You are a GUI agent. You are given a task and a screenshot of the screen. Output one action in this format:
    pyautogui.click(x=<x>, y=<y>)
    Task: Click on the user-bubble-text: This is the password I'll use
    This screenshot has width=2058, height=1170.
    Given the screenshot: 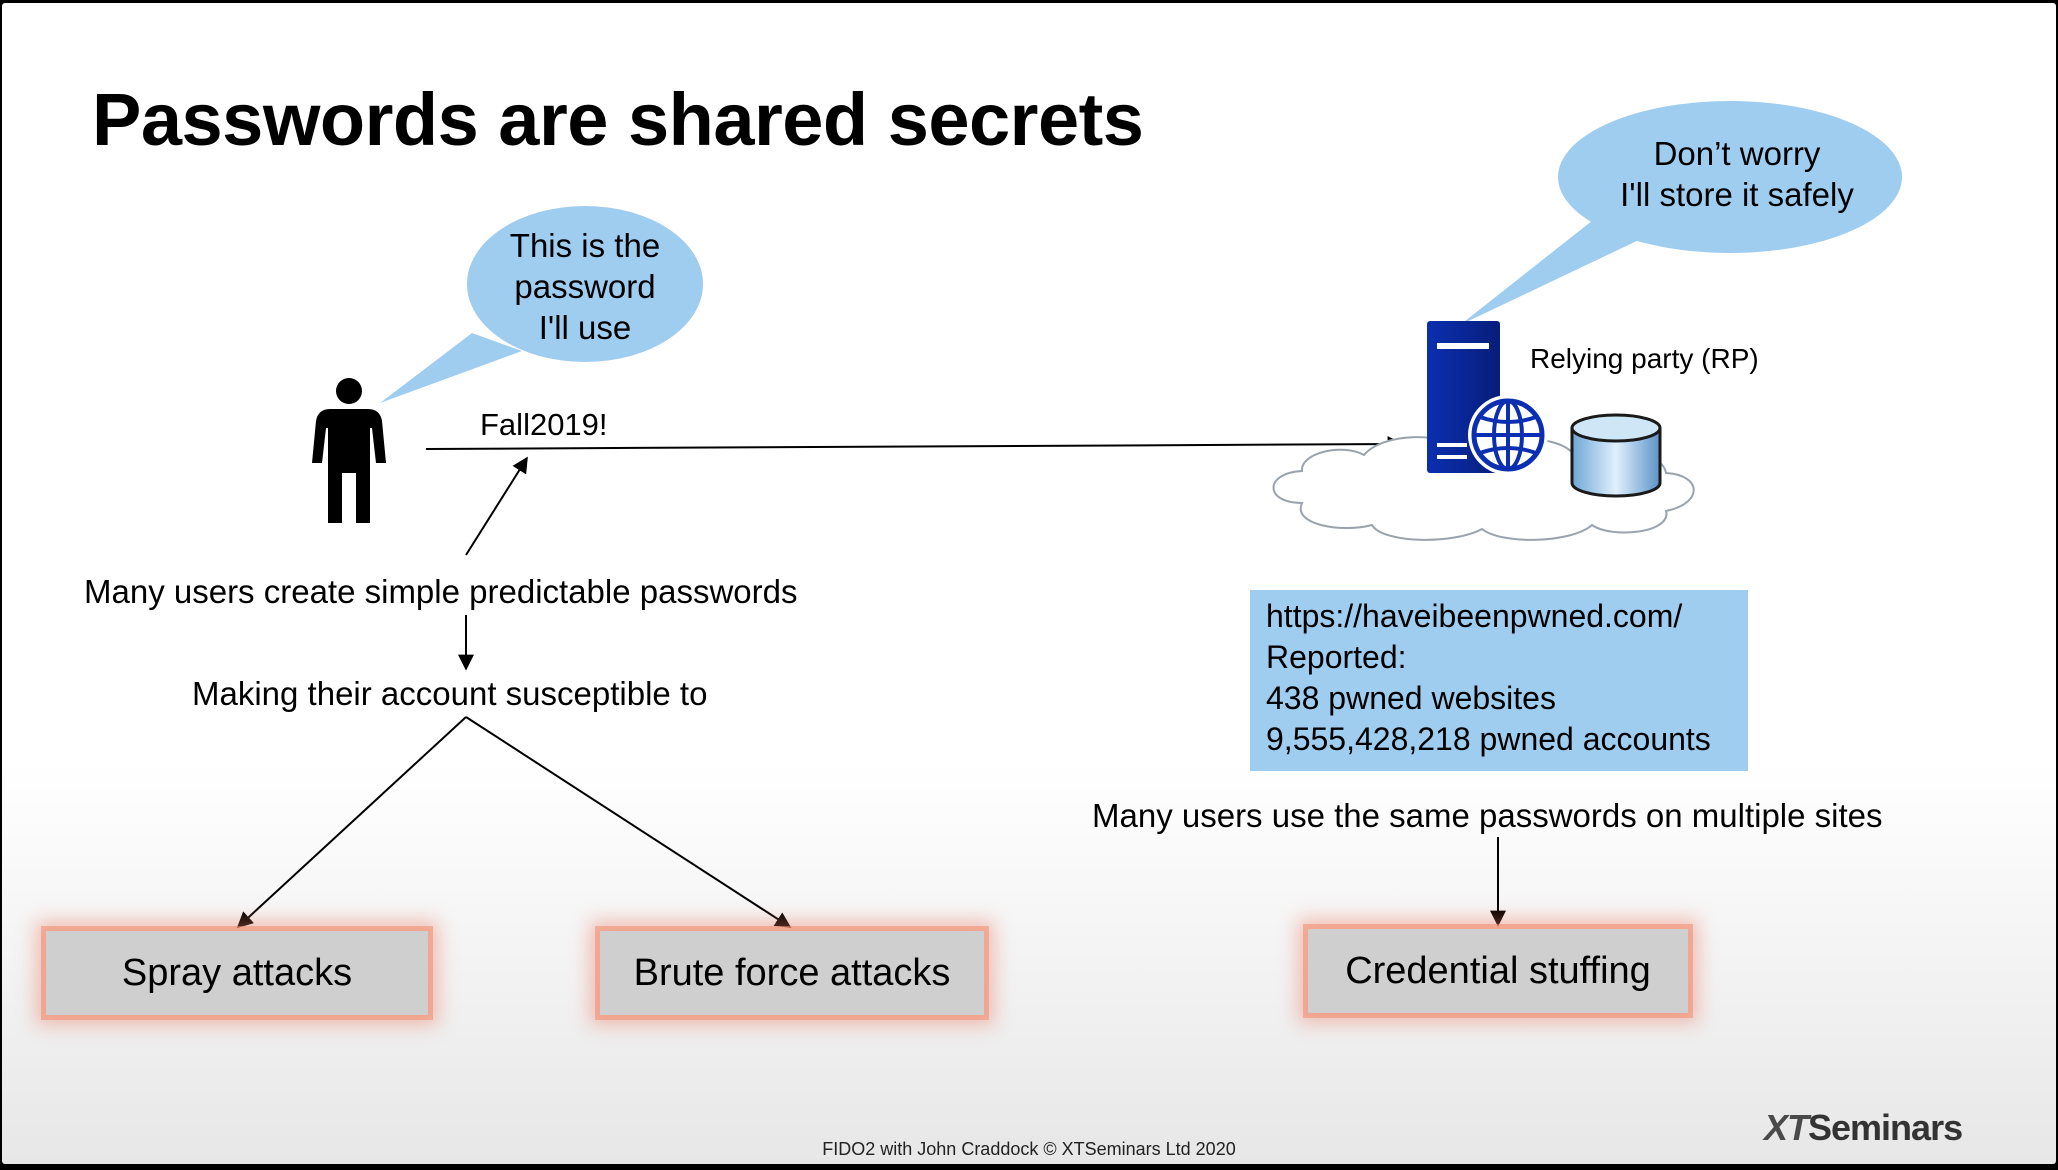 What is the action you would take?
    pyautogui.click(x=585, y=286)
    